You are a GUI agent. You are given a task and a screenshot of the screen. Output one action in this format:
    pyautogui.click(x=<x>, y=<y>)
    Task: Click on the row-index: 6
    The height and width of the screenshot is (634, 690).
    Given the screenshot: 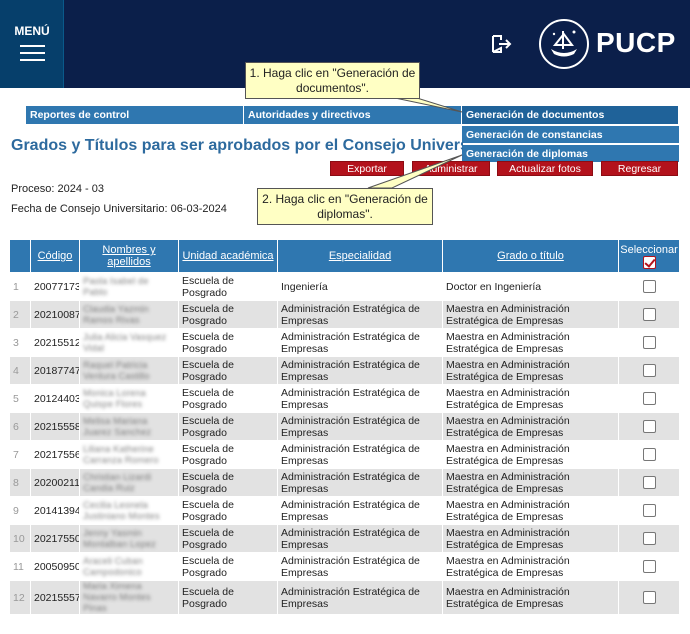 What is the action you would take?
    pyautogui.click(x=20, y=426)
    